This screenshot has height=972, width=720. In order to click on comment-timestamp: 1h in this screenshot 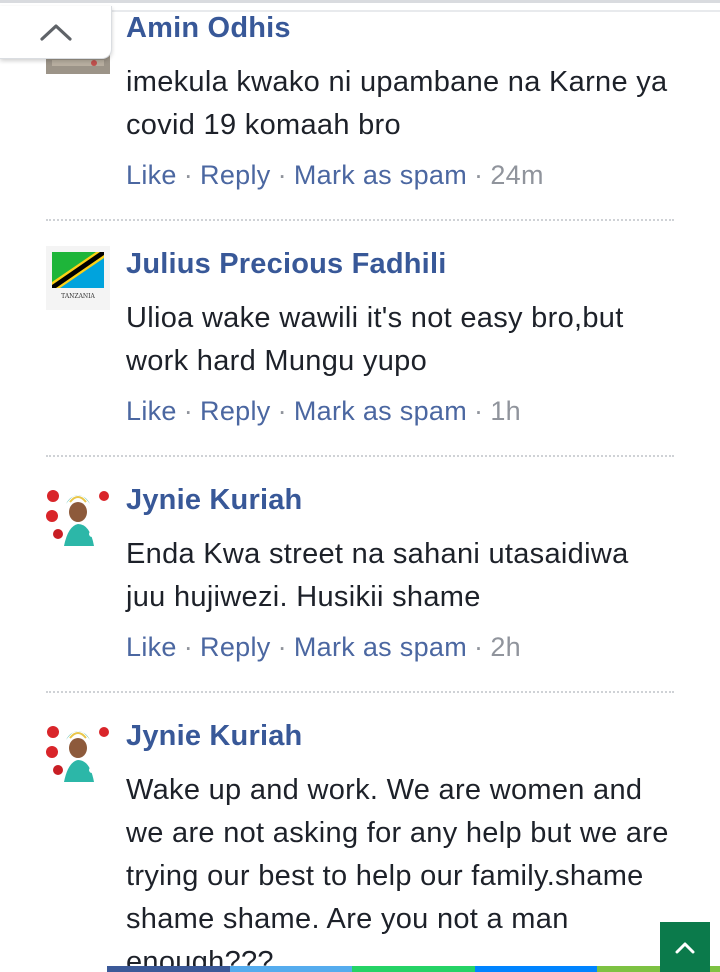, I will do `click(505, 411)`.